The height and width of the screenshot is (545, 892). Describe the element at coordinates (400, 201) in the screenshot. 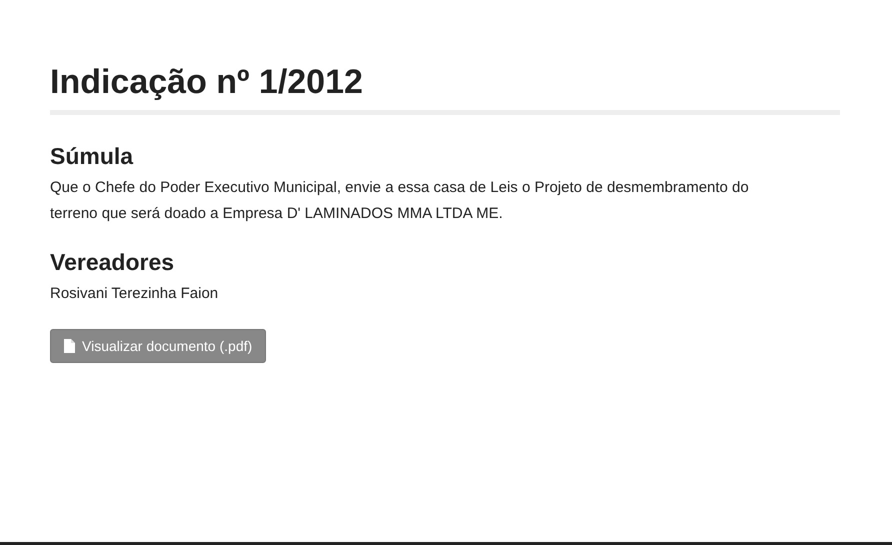

I see `section-text: Que o Chefe do Poder Executivo Municipal, envie a essa casa de Leis o Projeto de desmembramento do terreno que será doado a Empresa D' LAMINADOS MMA LTDA ME.` at that location.